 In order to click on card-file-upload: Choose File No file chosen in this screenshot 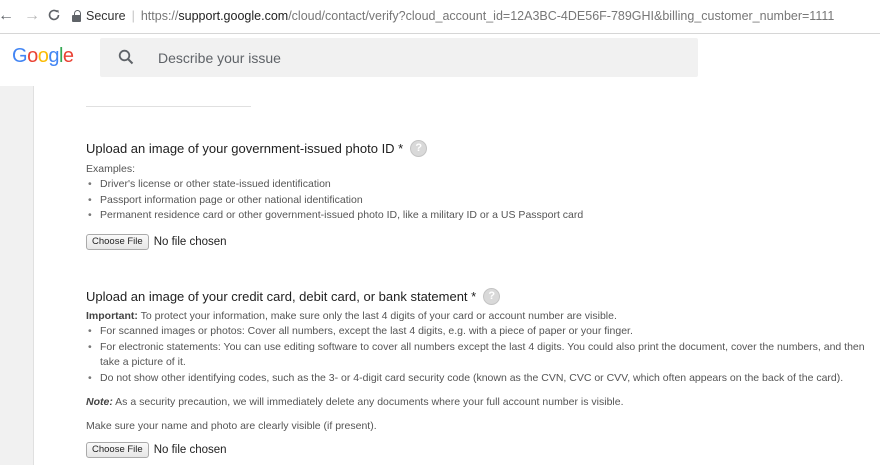, I will do `click(156, 450)`.